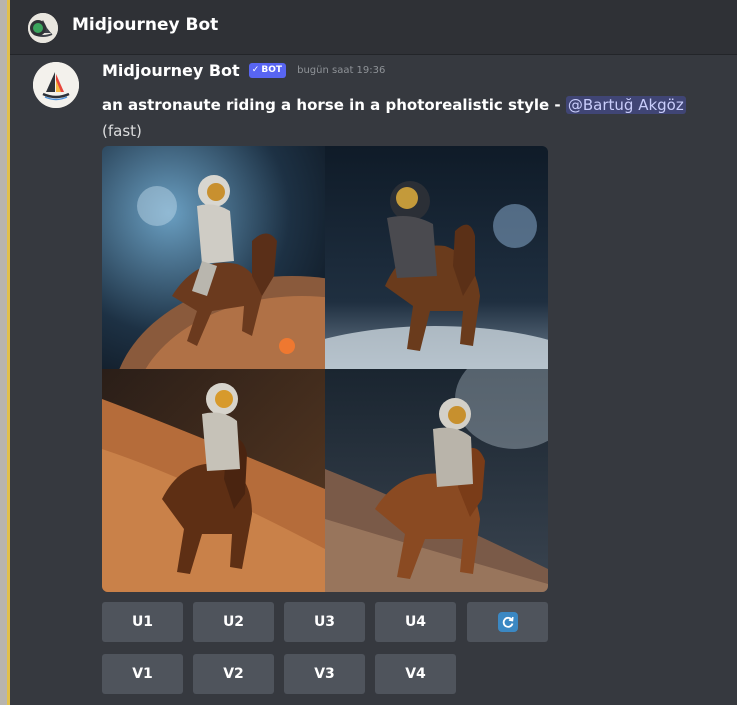 This screenshot has width=737, height=705. Describe the element at coordinates (233, 674) in the screenshot. I see `v2-button: V2` at that location.